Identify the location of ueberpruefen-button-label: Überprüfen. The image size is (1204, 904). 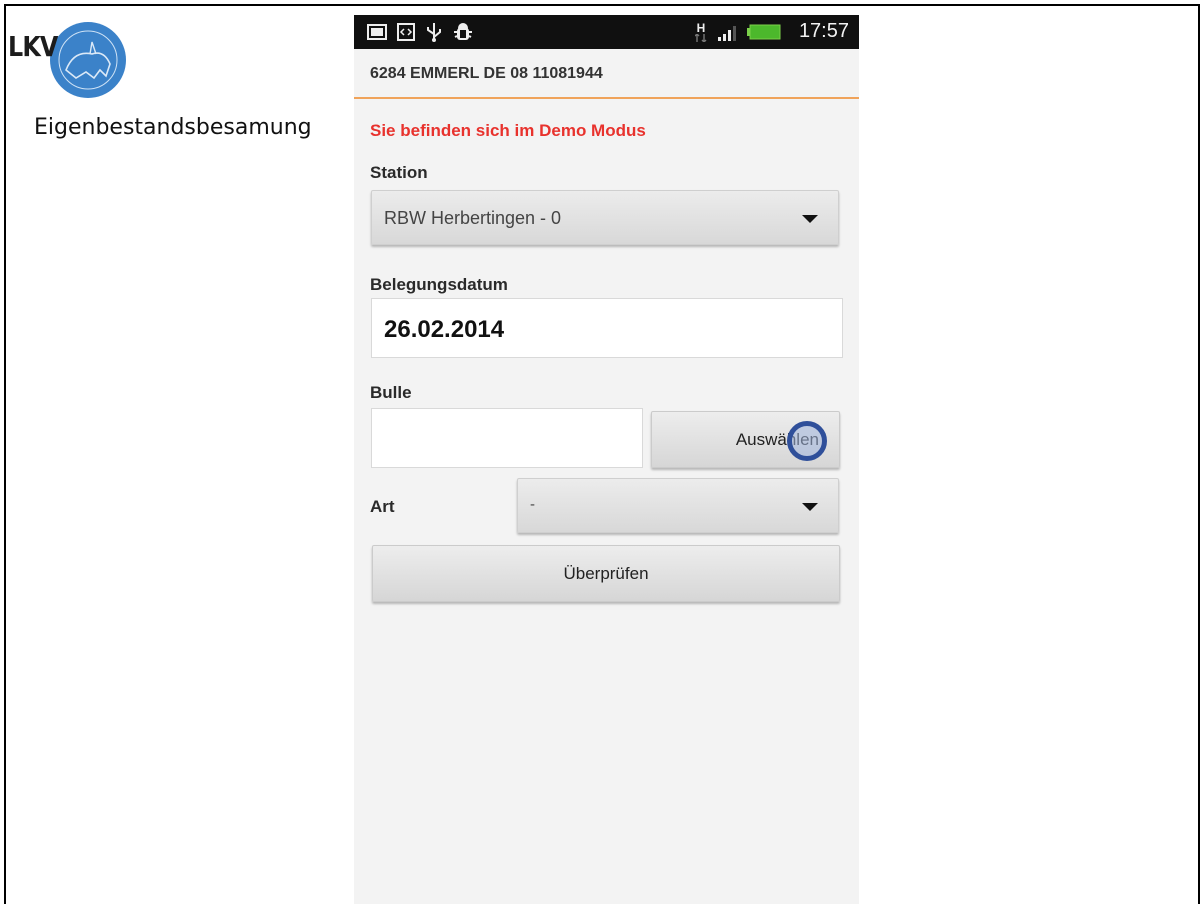
(606, 573).